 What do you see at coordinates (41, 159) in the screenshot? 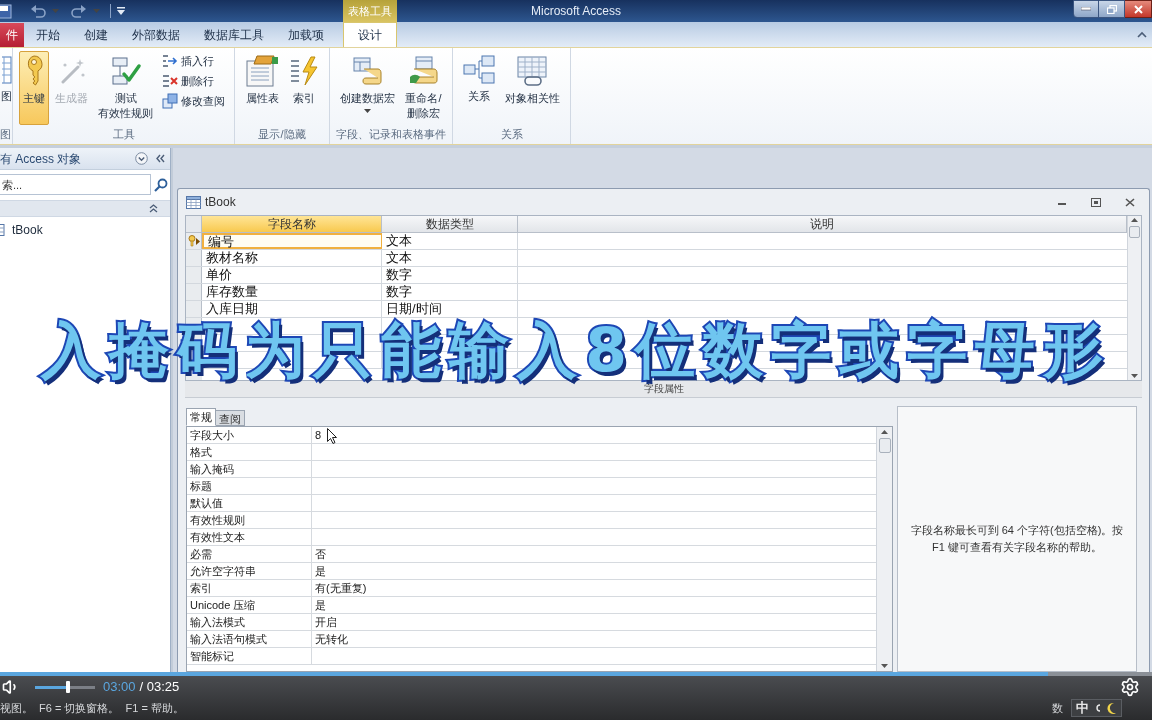
I see `navigation-pane-title: 有 Access 对象` at bounding box center [41, 159].